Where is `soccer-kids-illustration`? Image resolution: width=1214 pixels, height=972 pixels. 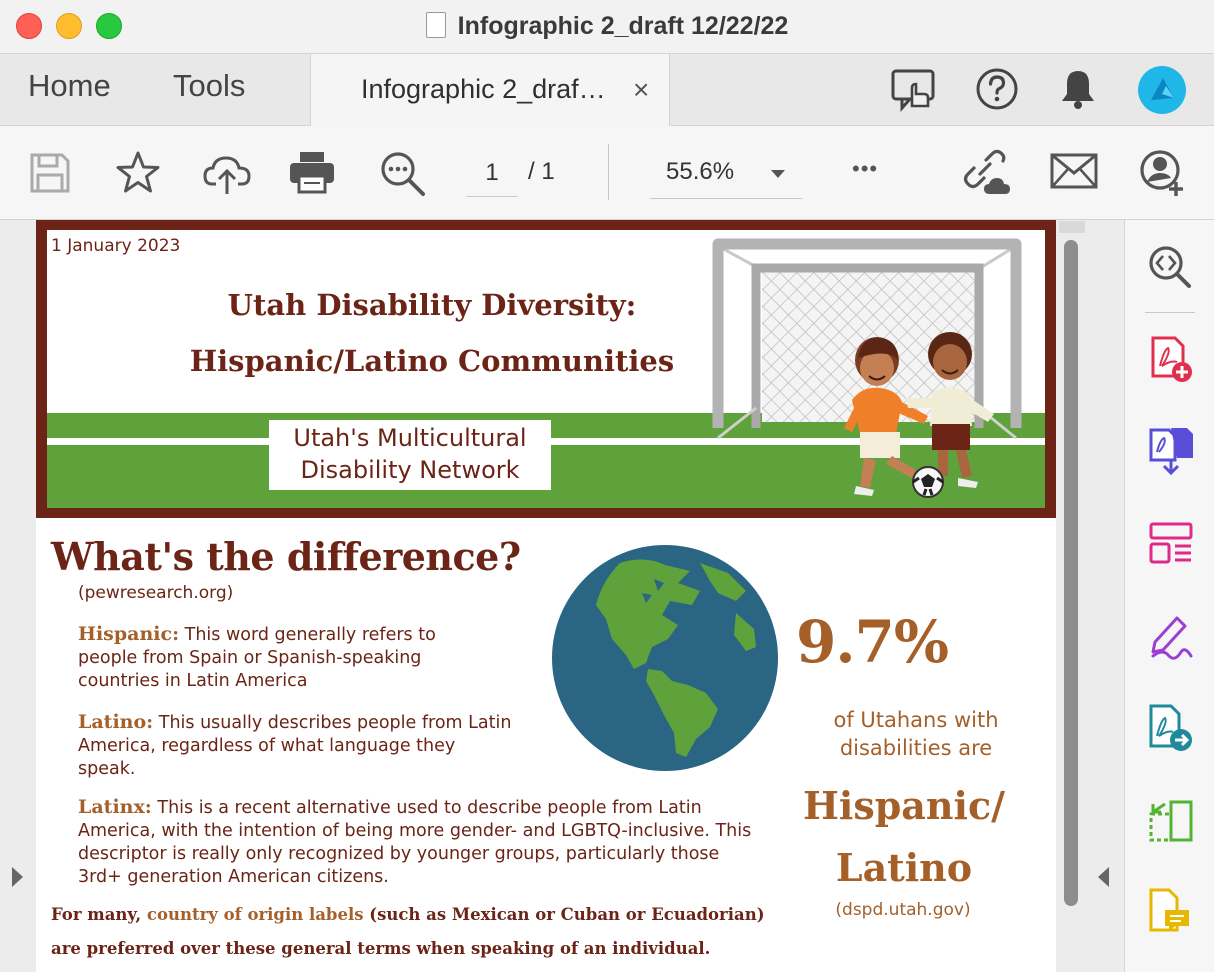
soccer-kids-illustration is located at coordinates (867, 368).